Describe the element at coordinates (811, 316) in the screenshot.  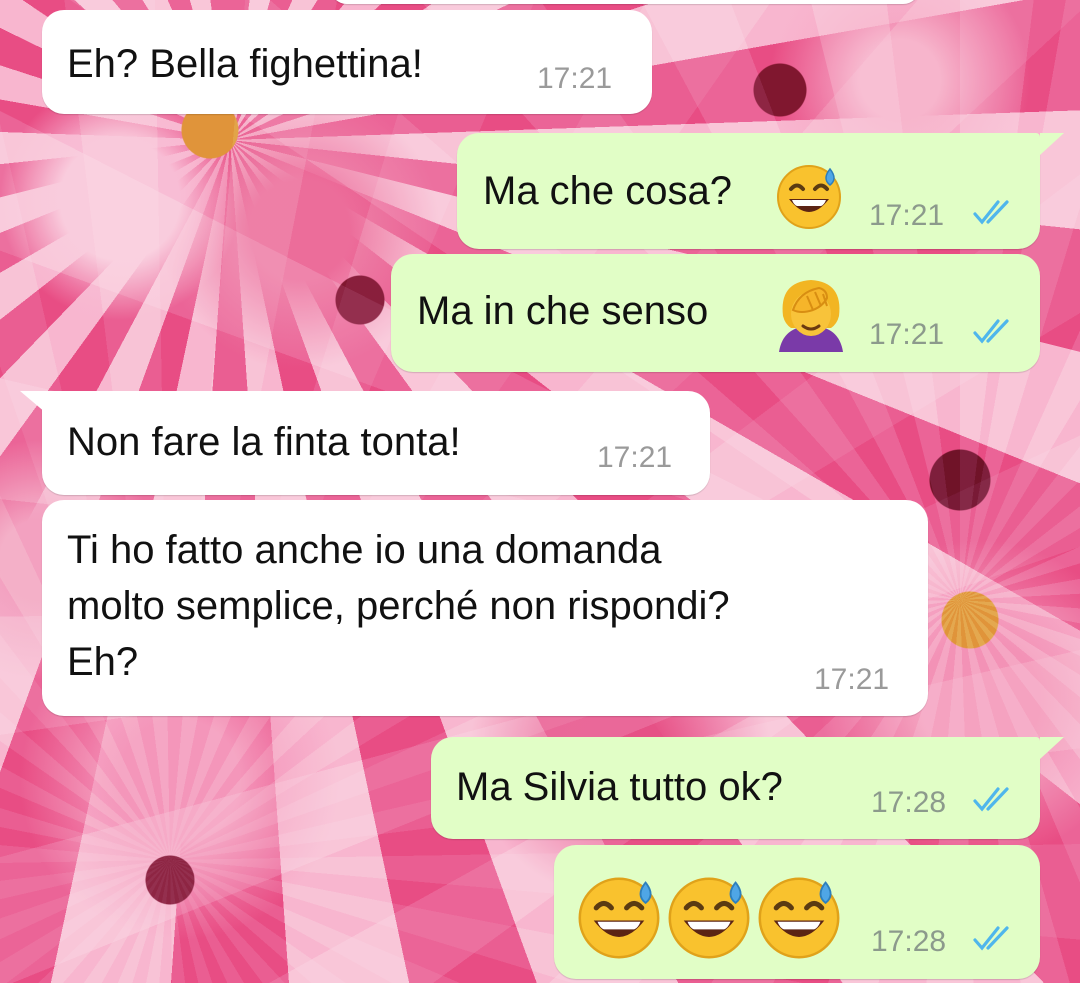
I see `woman-facepalming-icon` at that location.